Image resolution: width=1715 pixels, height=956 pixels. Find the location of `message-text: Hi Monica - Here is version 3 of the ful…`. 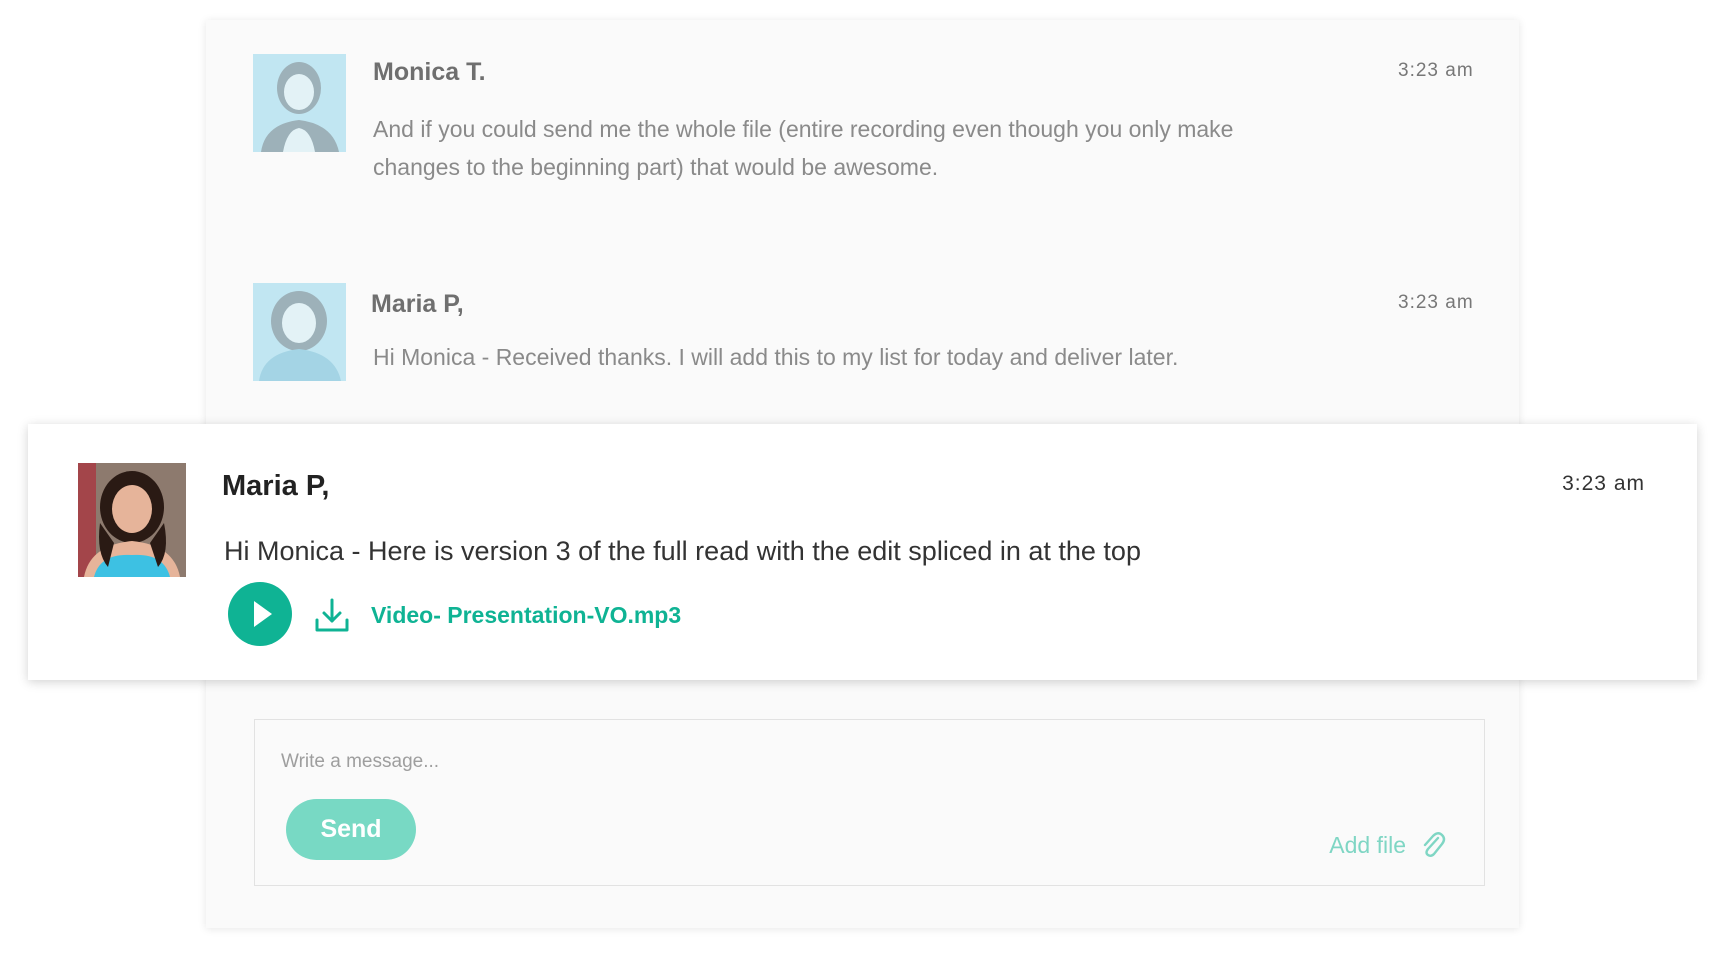

message-text: Hi Monica - Here is version 3 of the ful… is located at coordinates (682, 551).